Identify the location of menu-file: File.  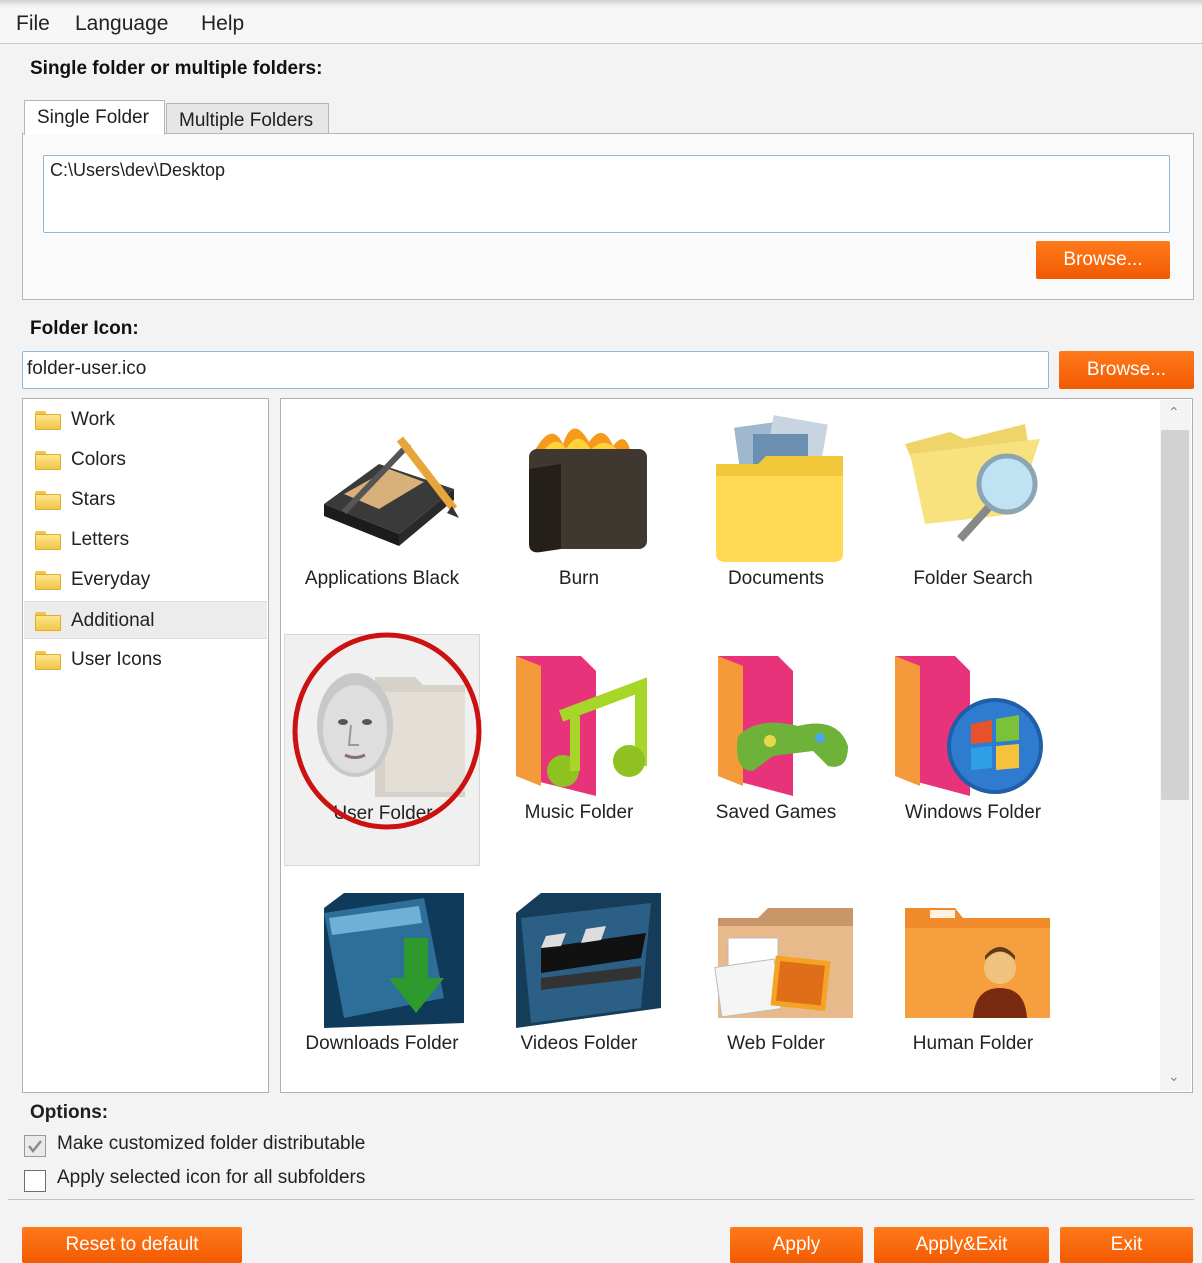
(33, 24).